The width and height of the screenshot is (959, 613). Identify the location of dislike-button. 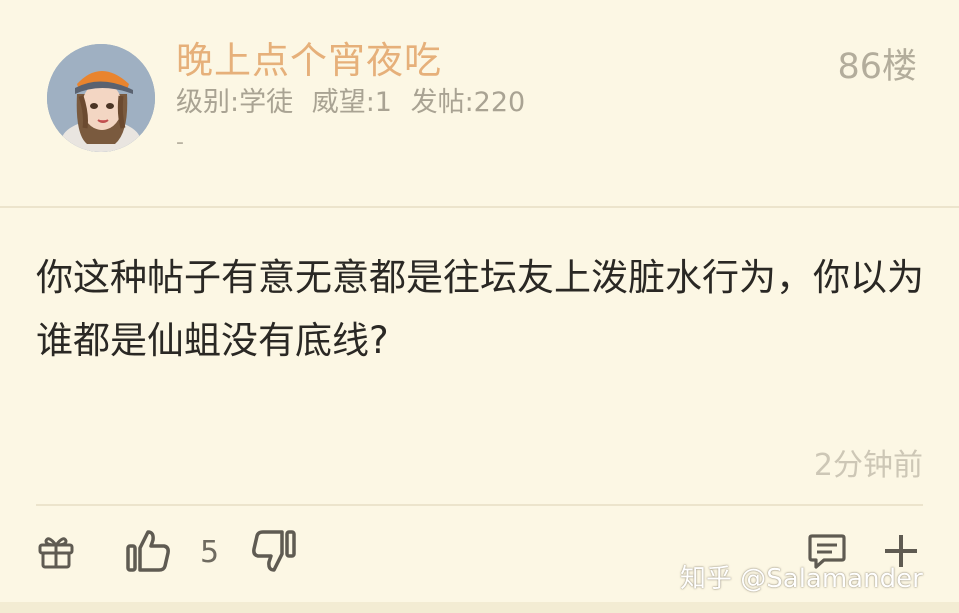
(274, 551).